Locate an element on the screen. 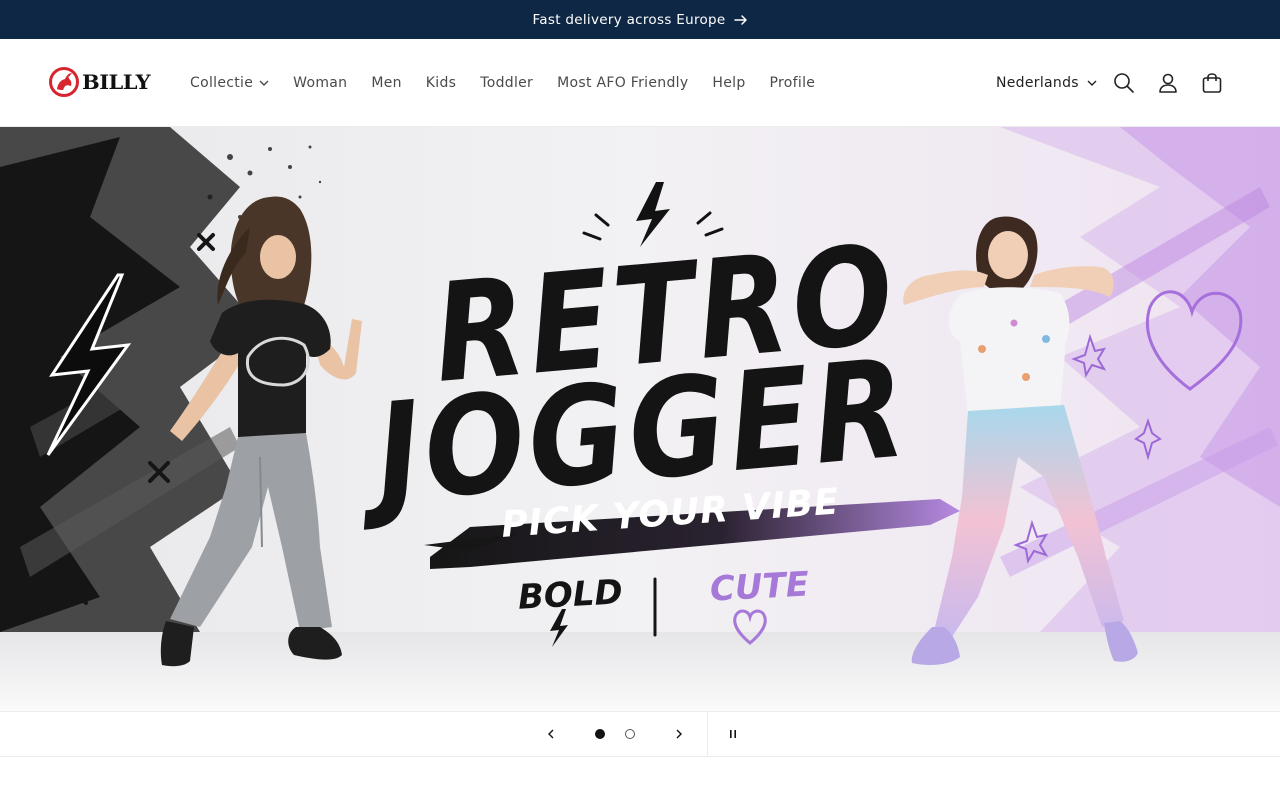  nav-item-profile: Profile is located at coordinates (793, 83).